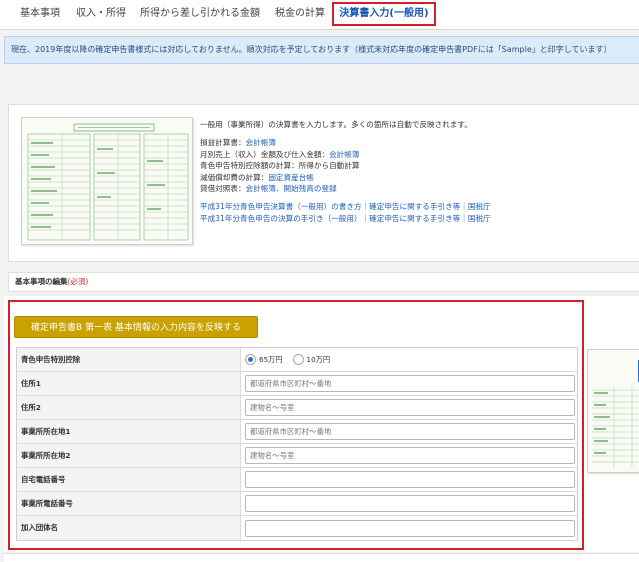 Image resolution: width=639 pixels, height=562 pixels. I want to click on form-row-association: 加入団体名, so click(297, 528).